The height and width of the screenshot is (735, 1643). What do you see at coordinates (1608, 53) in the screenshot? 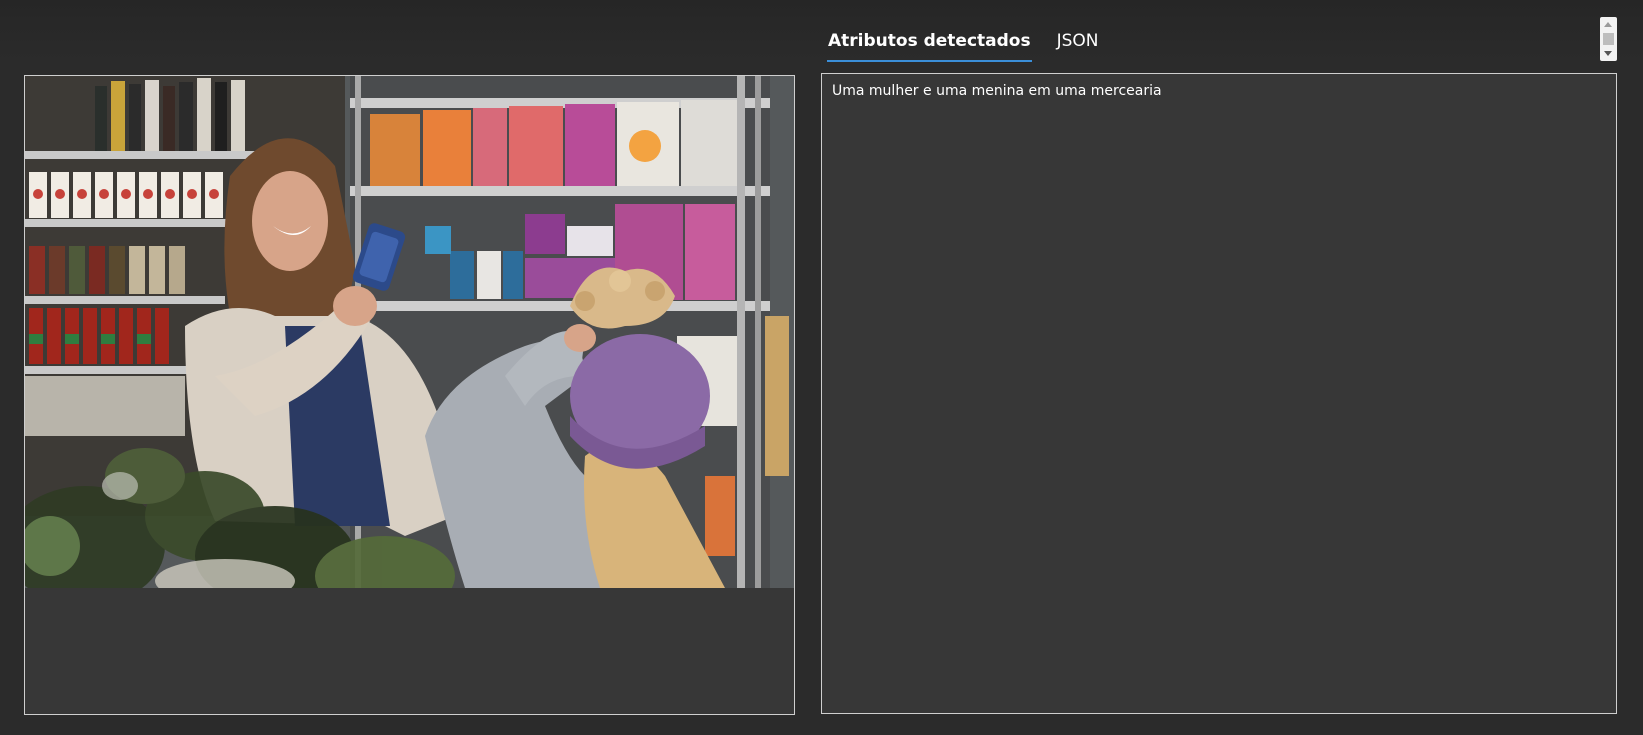
I see `scroll-down-arrow-icon` at bounding box center [1608, 53].